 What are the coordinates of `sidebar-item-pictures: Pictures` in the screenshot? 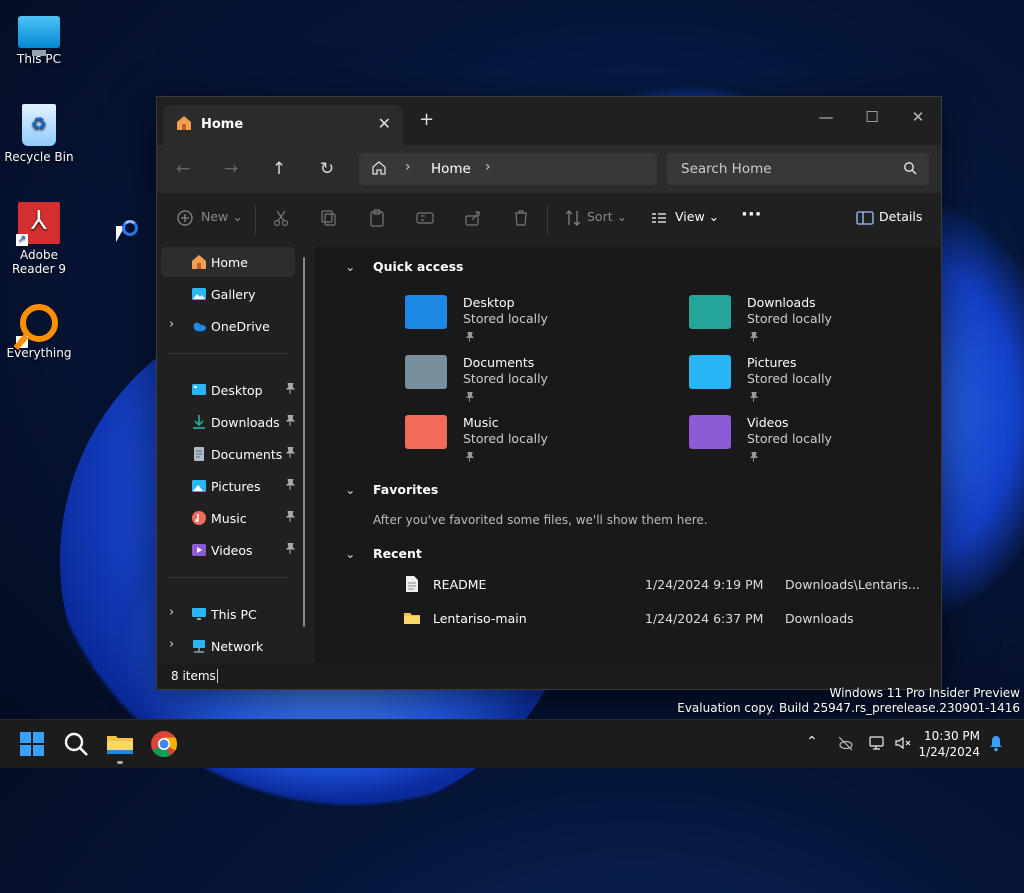 It's located at (228, 486).